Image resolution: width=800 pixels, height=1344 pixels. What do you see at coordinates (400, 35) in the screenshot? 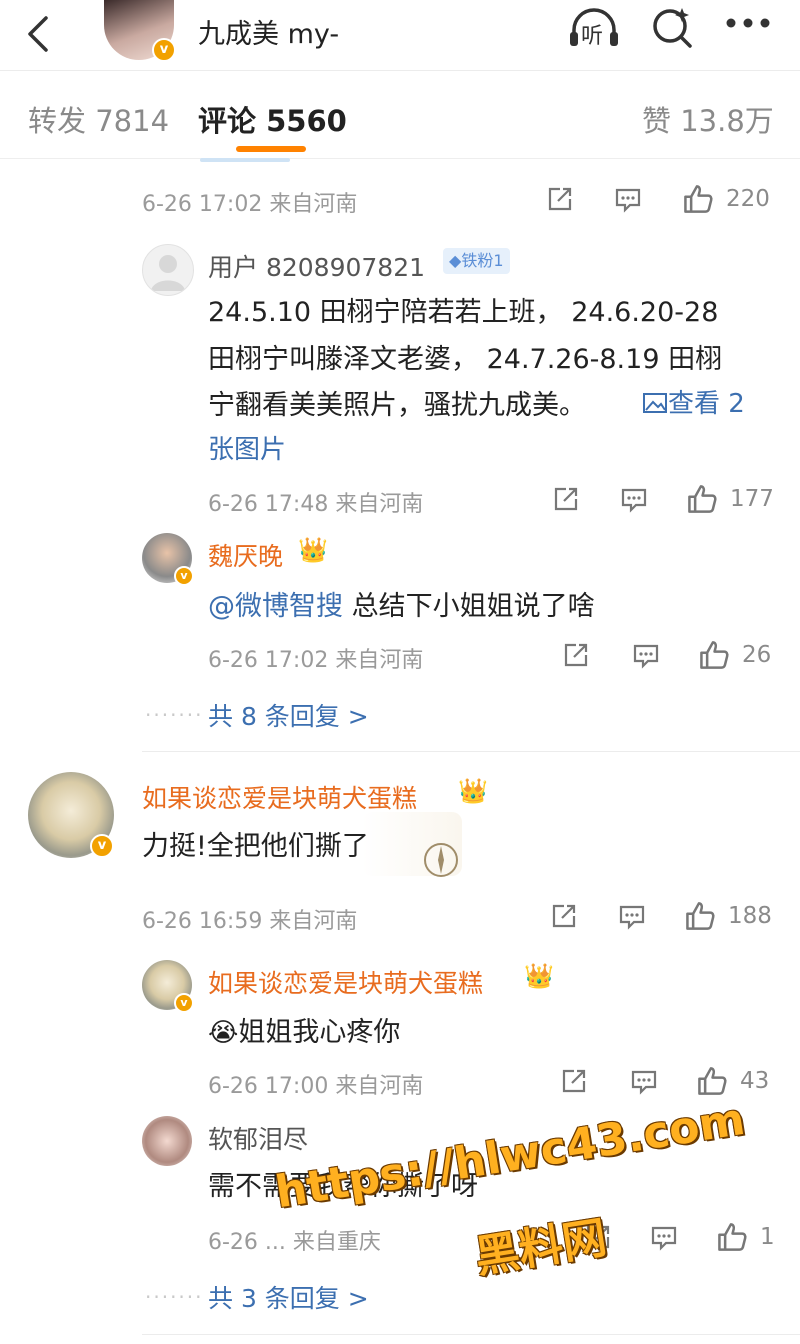
I see `top-bar: v 九成美 my- 听` at bounding box center [400, 35].